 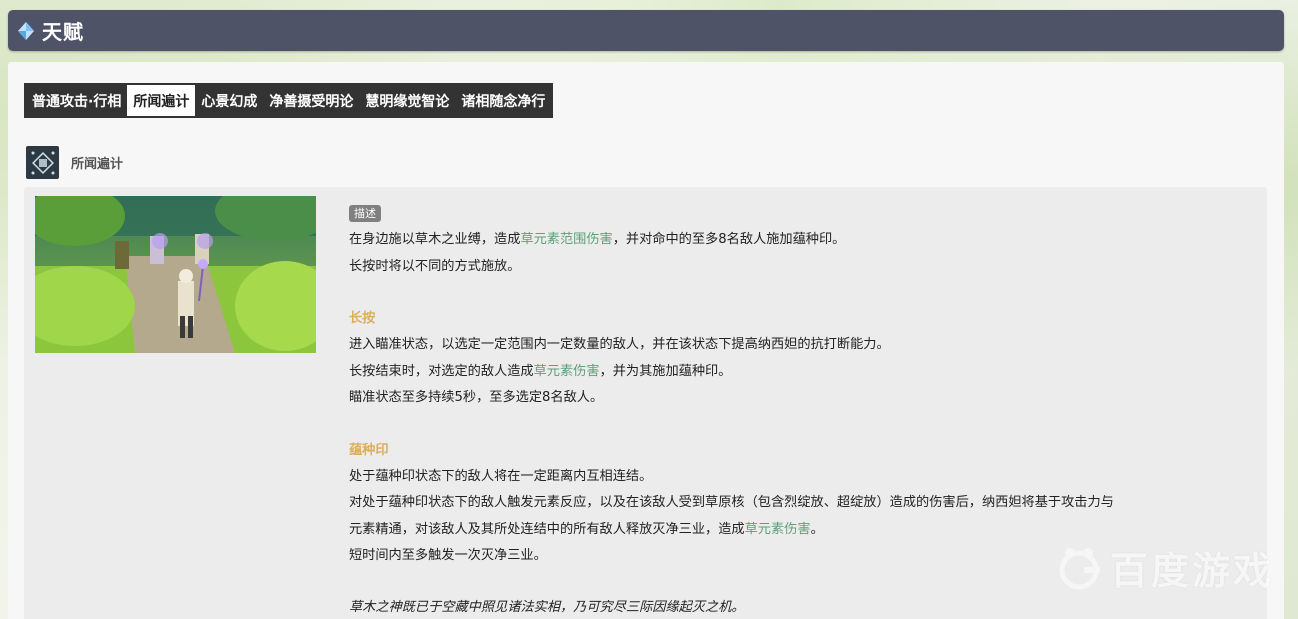 What do you see at coordinates (501, 476) in the screenshot?
I see `desc-line: 处于蕴种印状态下的敌人将在一定距离内互相连结。` at bounding box center [501, 476].